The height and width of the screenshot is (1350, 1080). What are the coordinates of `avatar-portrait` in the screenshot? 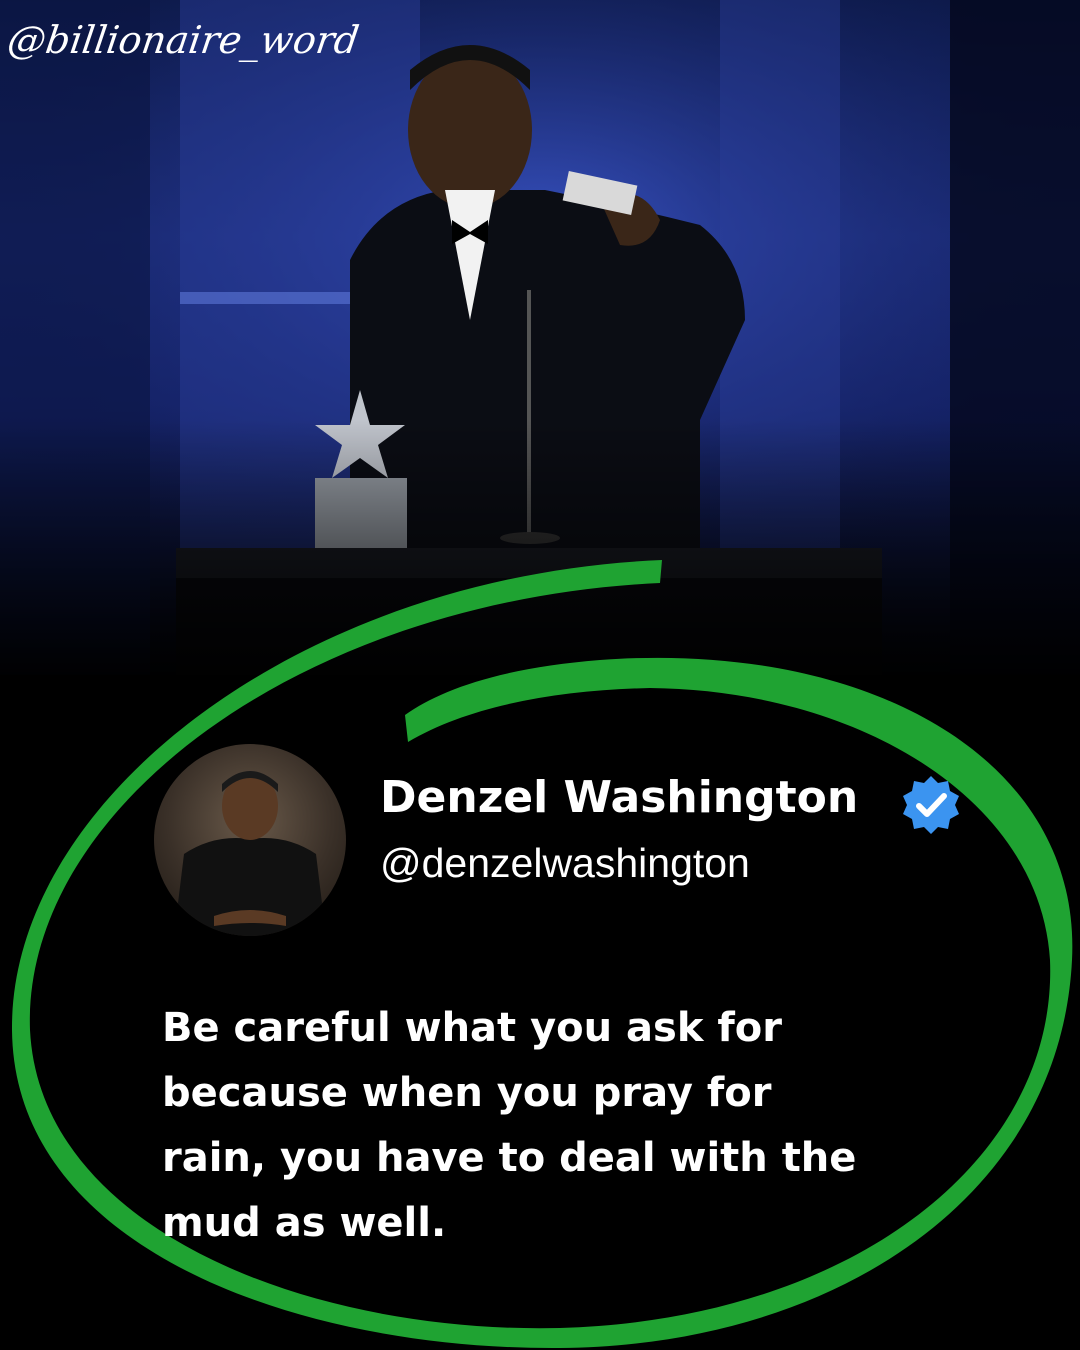 It's located at (250, 853).